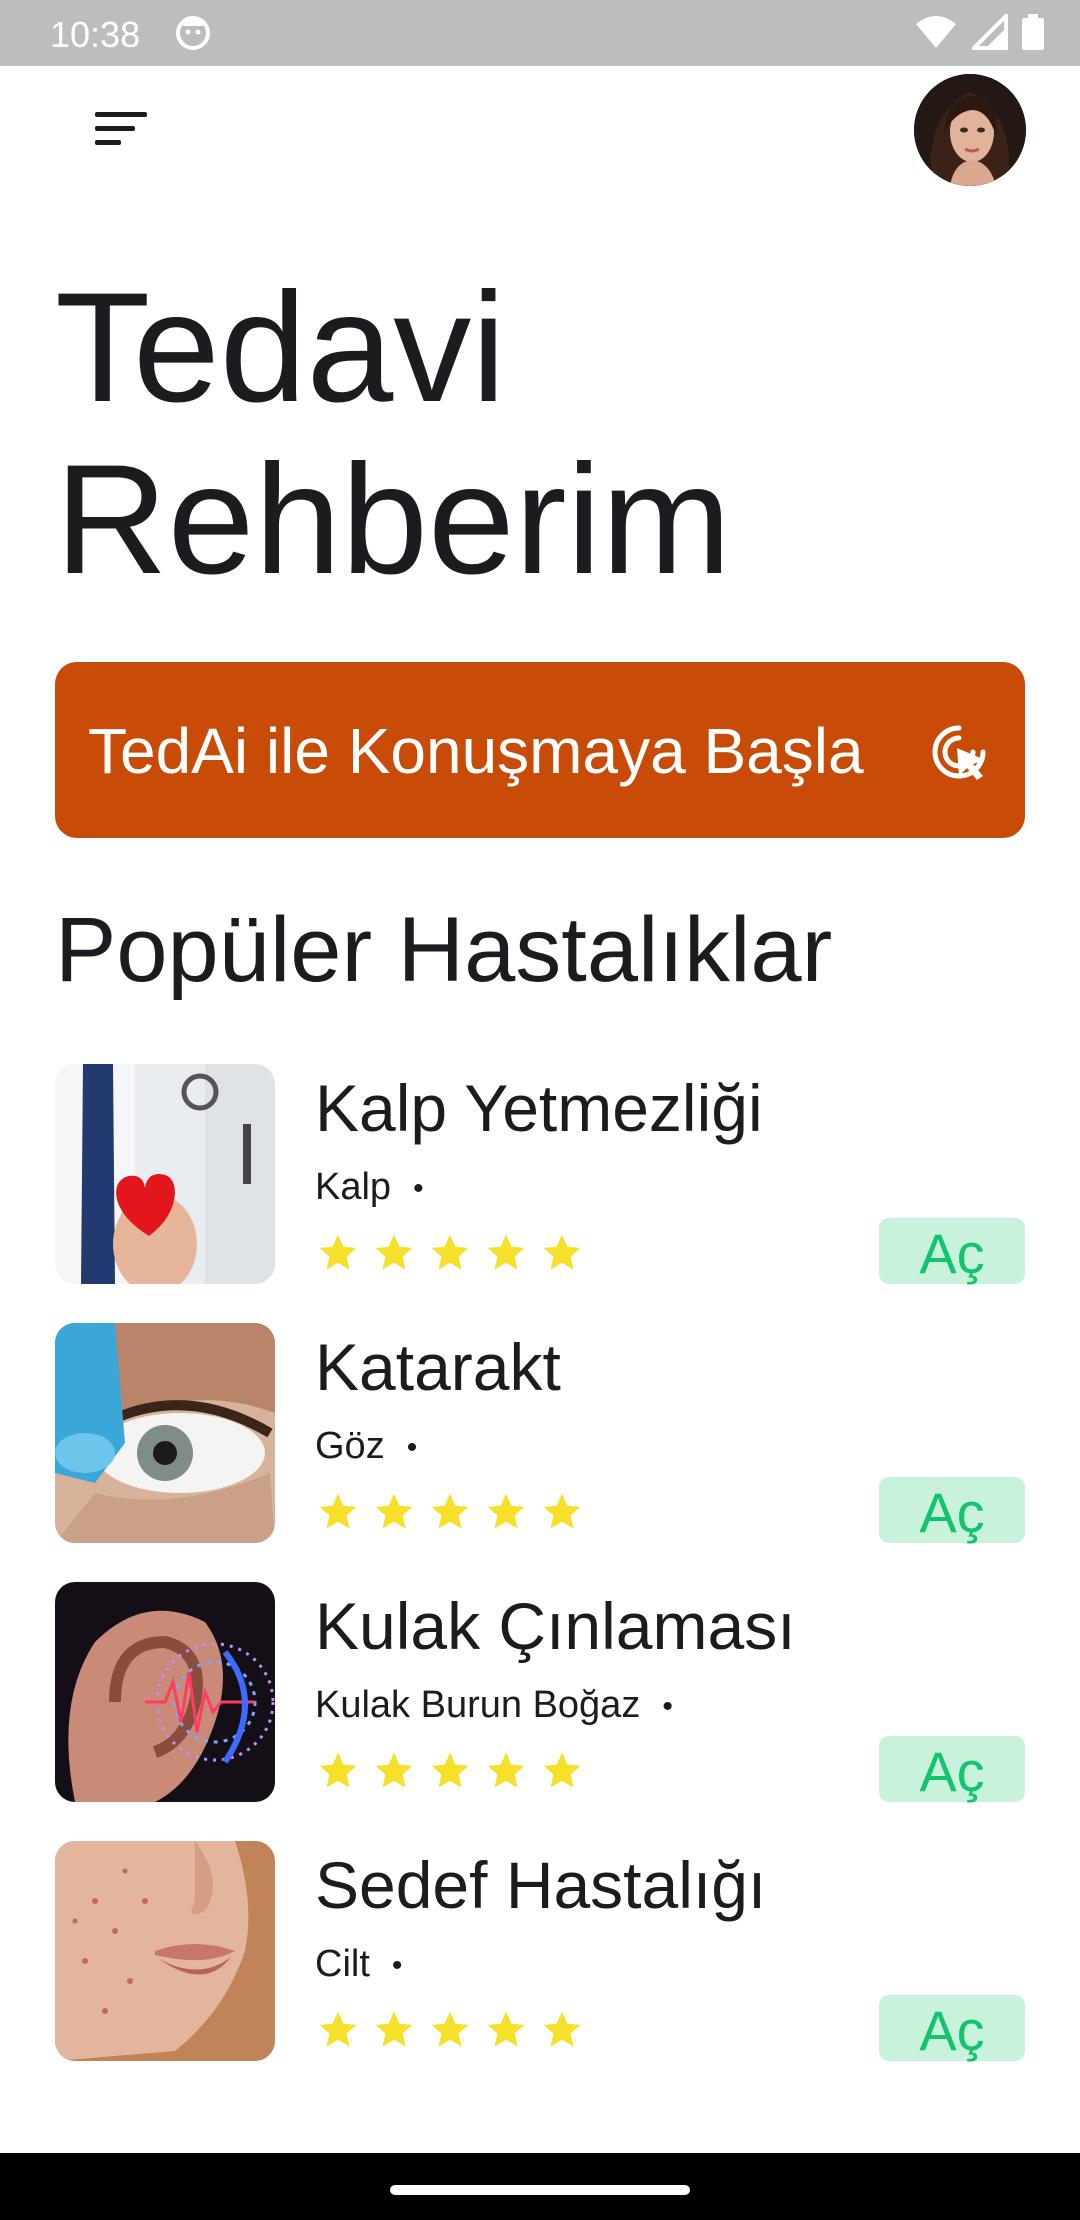 The image size is (1080, 2220). I want to click on item-title: Kalp Yetmezliği, so click(539, 1108).